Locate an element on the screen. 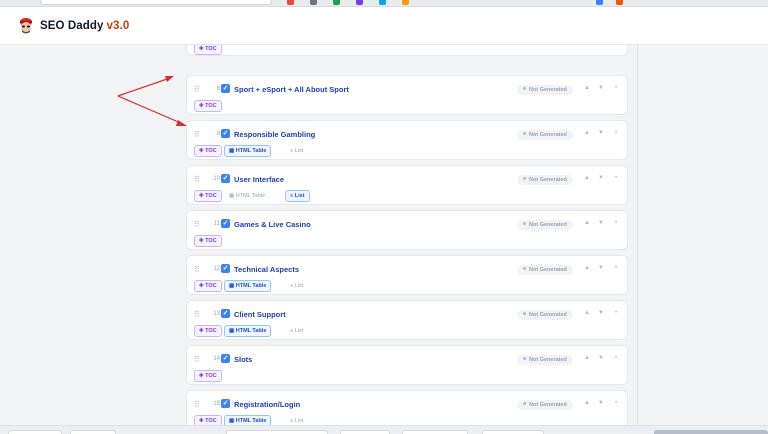  list-label: List is located at coordinates (299, 286).